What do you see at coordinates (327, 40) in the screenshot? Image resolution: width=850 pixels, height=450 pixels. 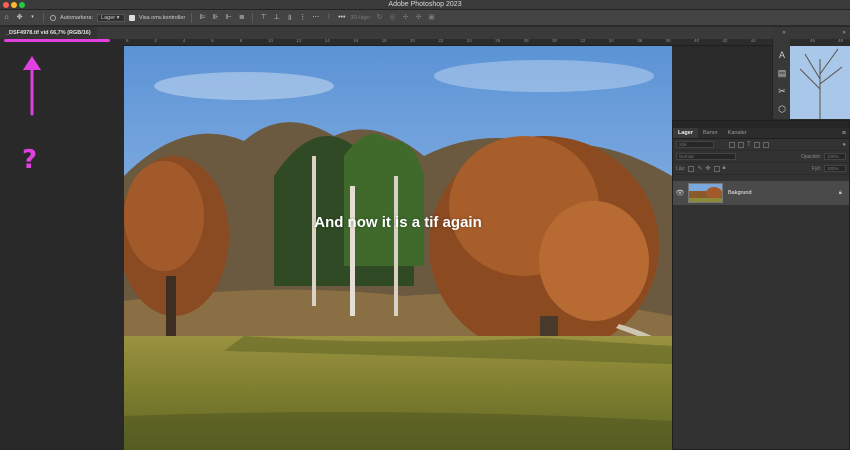 I see `ruler-tick: 14` at bounding box center [327, 40].